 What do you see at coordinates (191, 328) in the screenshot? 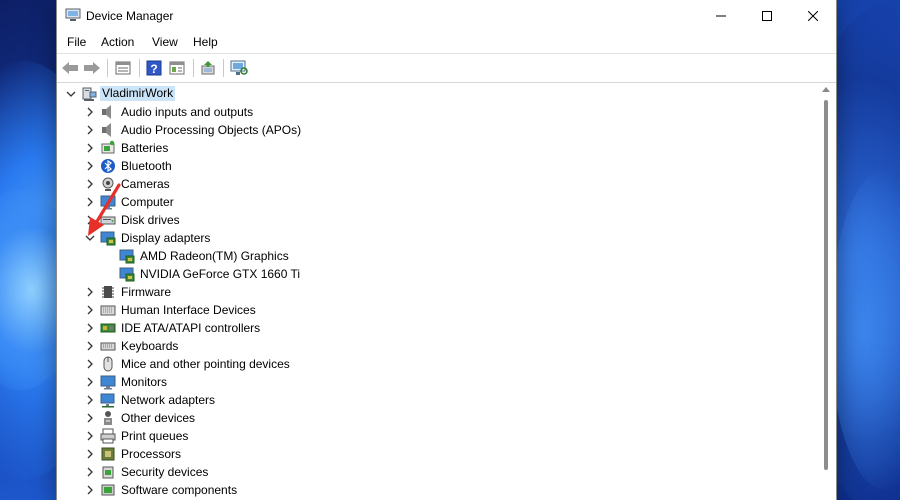
I see `tree-item-label: IDE ATA/ATAPI controllers` at bounding box center [191, 328].